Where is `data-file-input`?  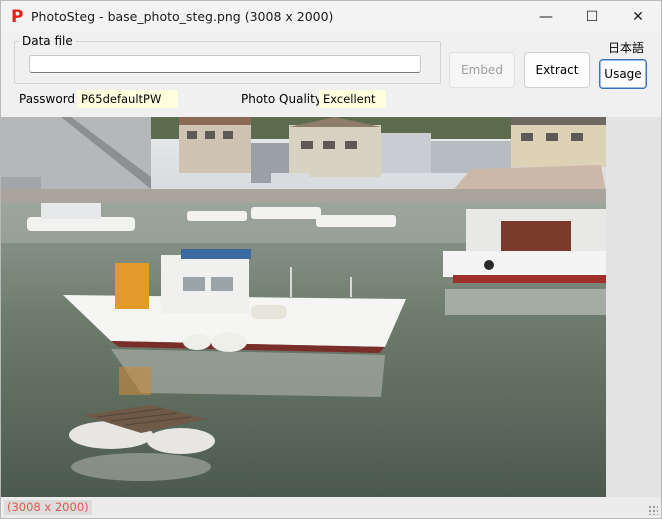
data-file-input is located at coordinates (225, 64).